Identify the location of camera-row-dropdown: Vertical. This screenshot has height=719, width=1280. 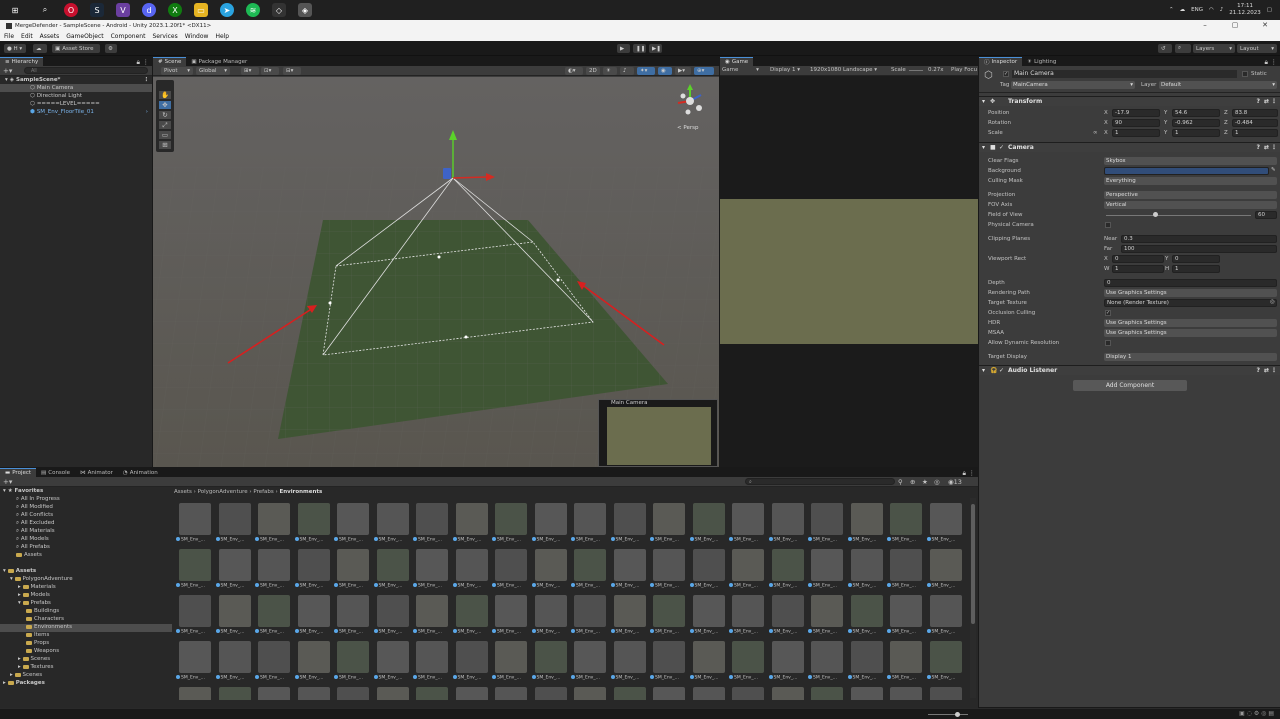
(1190, 205).